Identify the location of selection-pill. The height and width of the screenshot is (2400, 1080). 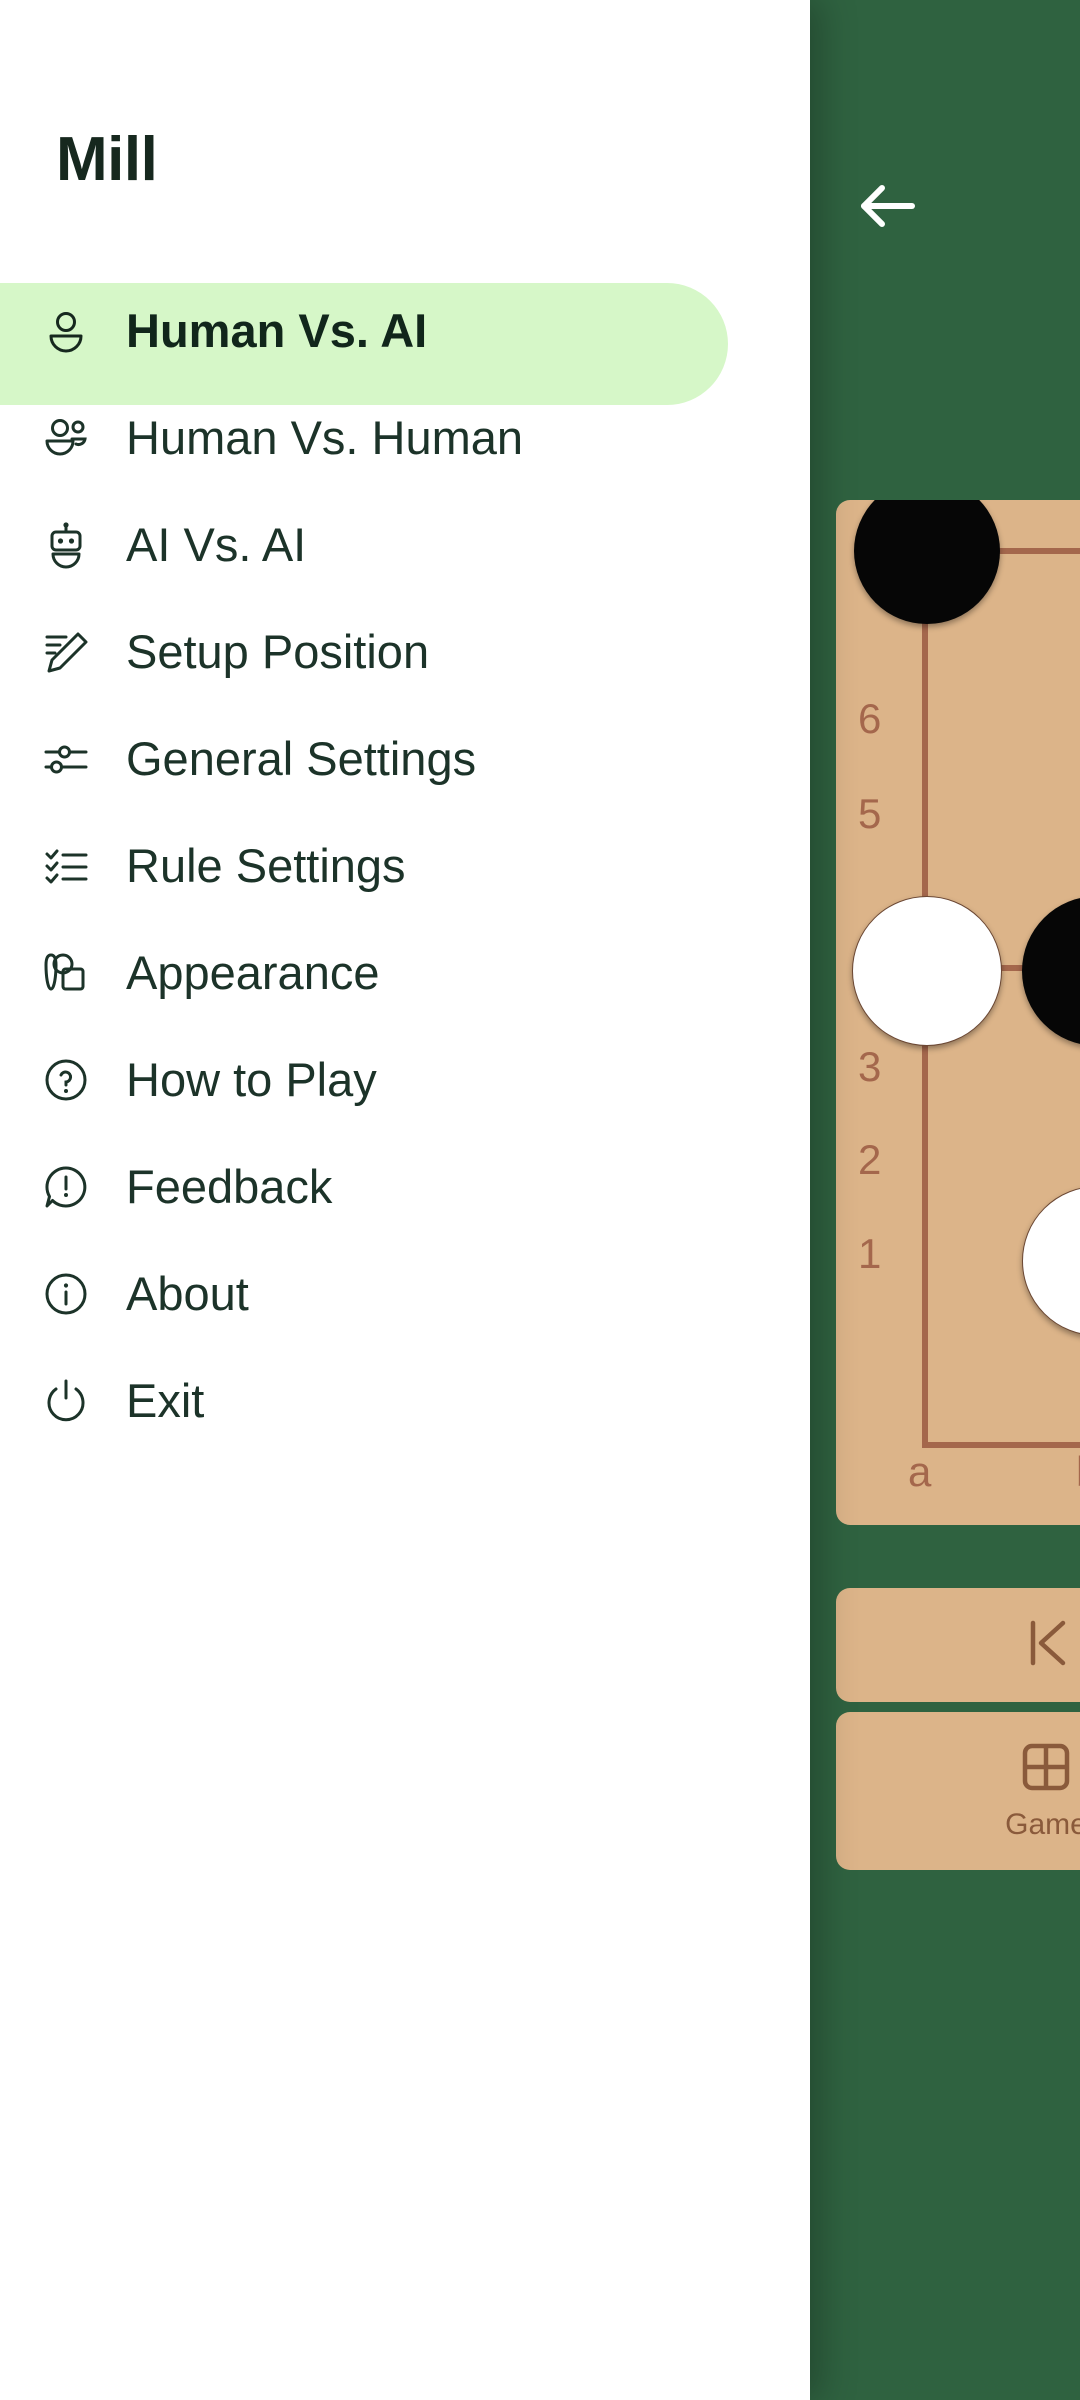
(364, 1414).